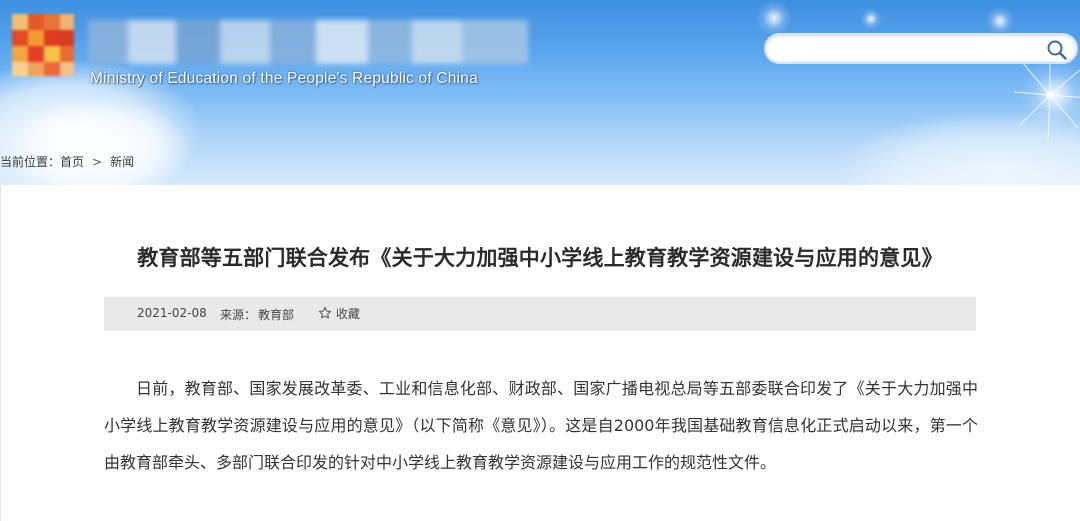 Image resolution: width=1080 pixels, height=521 pixels. I want to click on content-border, so click(0, 353).